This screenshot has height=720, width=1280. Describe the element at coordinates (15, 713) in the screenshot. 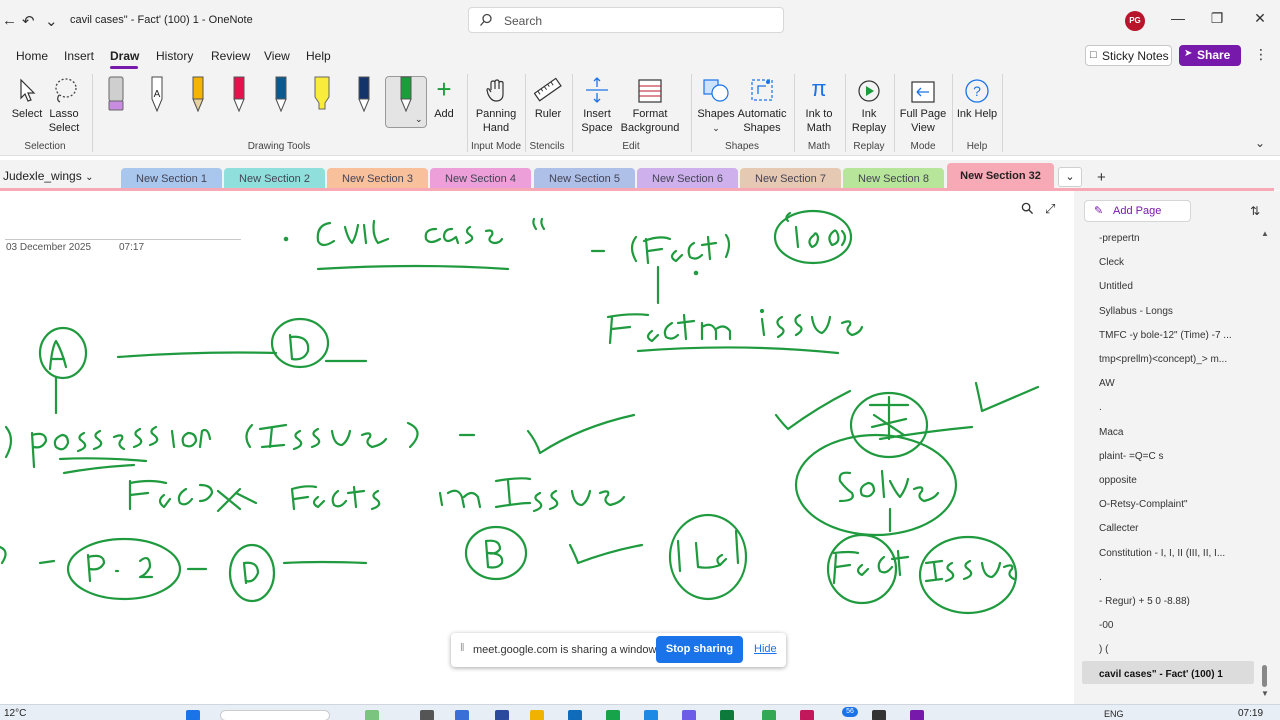

I see `weather-widget: 12°C` at that location.